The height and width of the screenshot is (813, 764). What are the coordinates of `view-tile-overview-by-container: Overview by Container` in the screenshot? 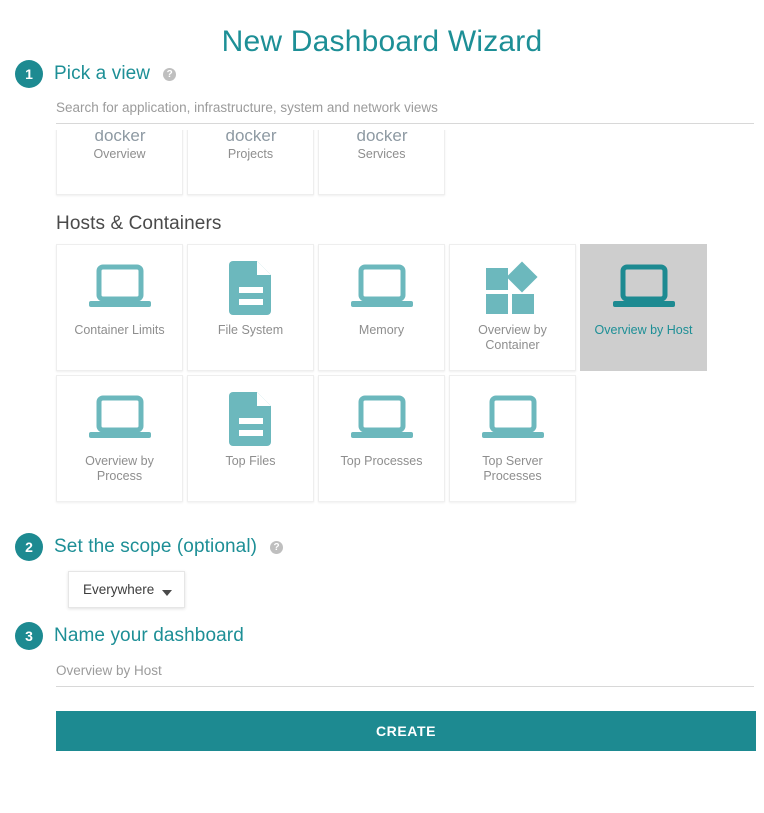 It's located at (512, 307).